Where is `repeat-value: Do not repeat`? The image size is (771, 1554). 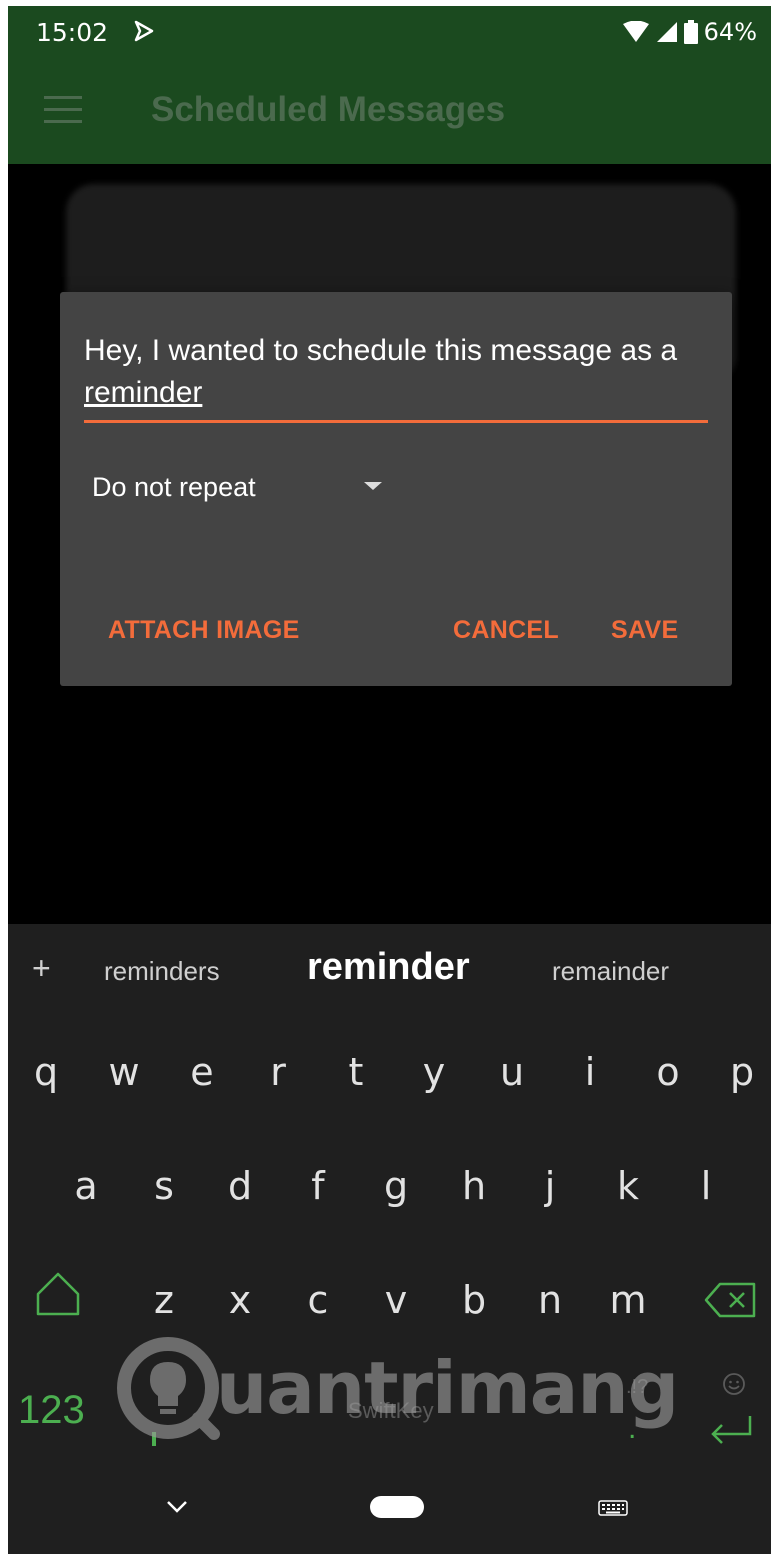 repeat-value: Do not repeat is located at coordinates (174, 486).